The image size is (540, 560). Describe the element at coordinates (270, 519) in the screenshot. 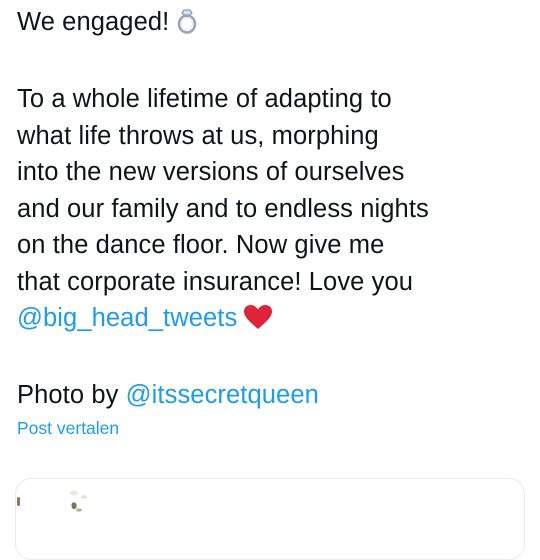

I see `media-card` at that location.